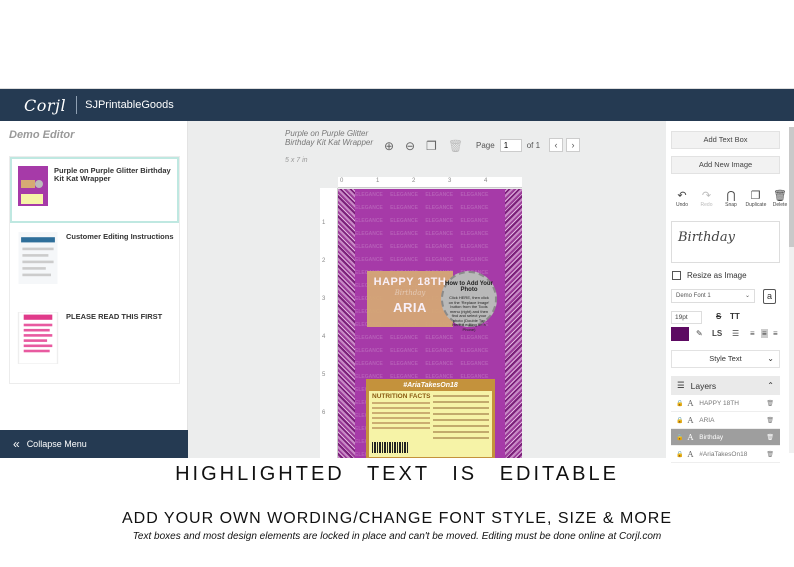  Describe the element at coordinates (410, 282) in the screenshot. I see `happy-text: HAPPY 18TH` at that location.